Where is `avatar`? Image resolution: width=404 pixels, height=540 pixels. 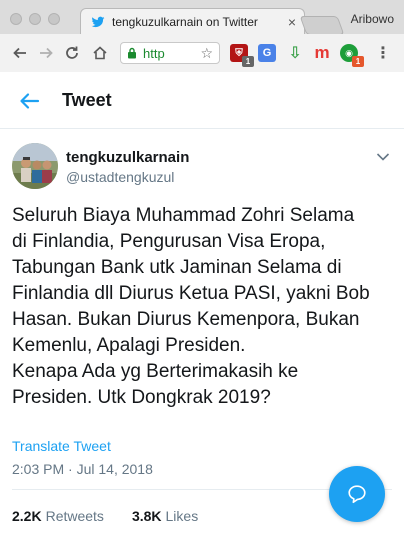 avatar is located at coordinates (35, 166).